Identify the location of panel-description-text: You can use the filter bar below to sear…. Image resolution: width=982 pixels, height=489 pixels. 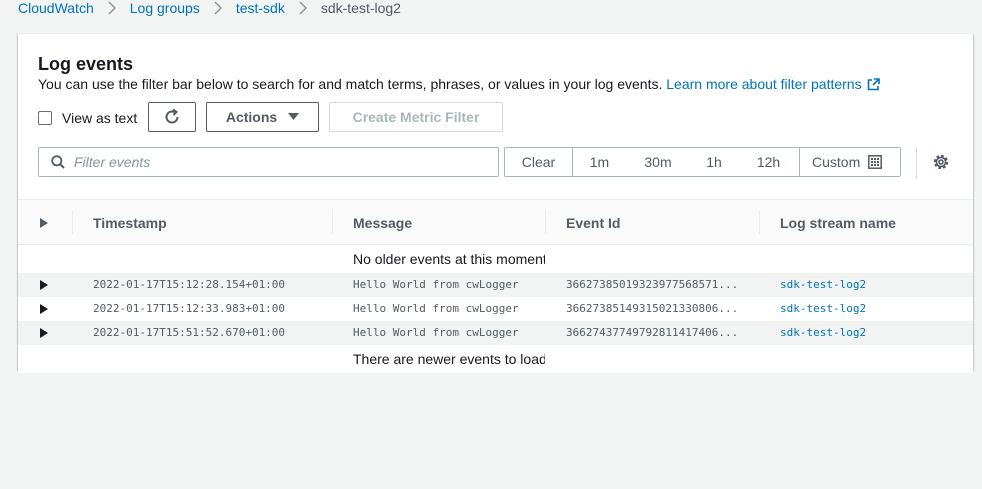
(350, 84).